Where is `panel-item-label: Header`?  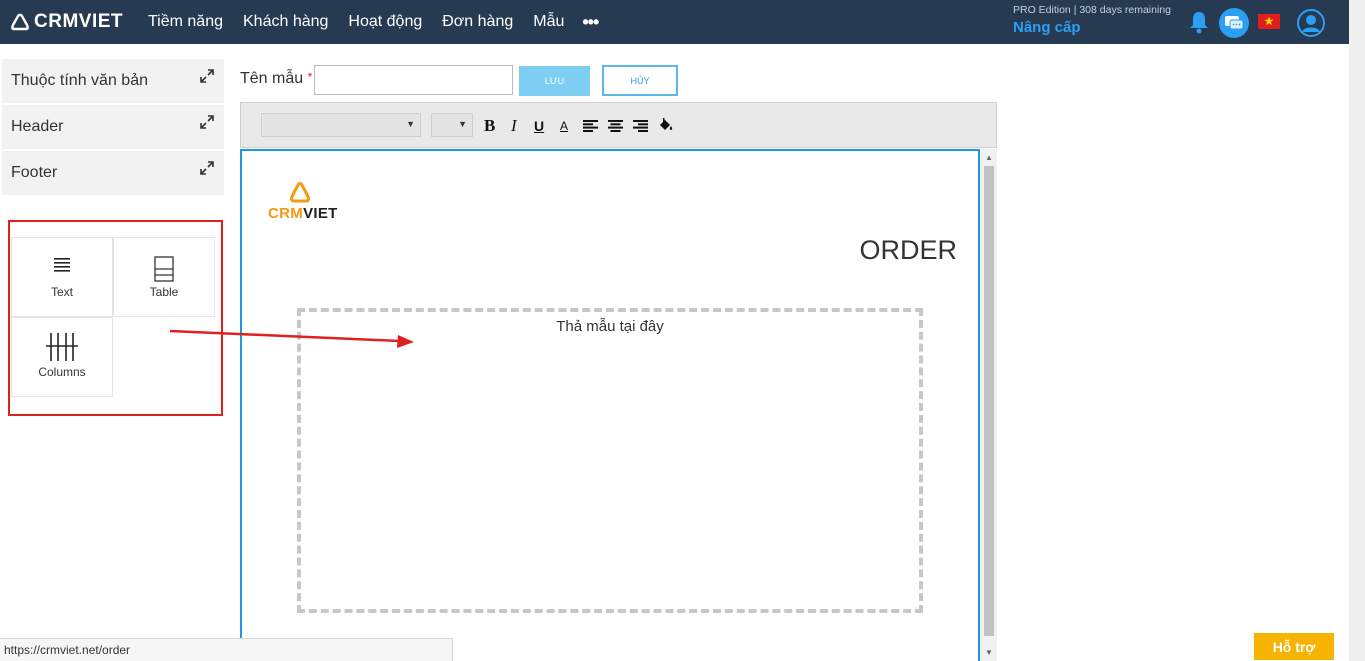
panel-item-label: Header is located at coordinates (37, 126).